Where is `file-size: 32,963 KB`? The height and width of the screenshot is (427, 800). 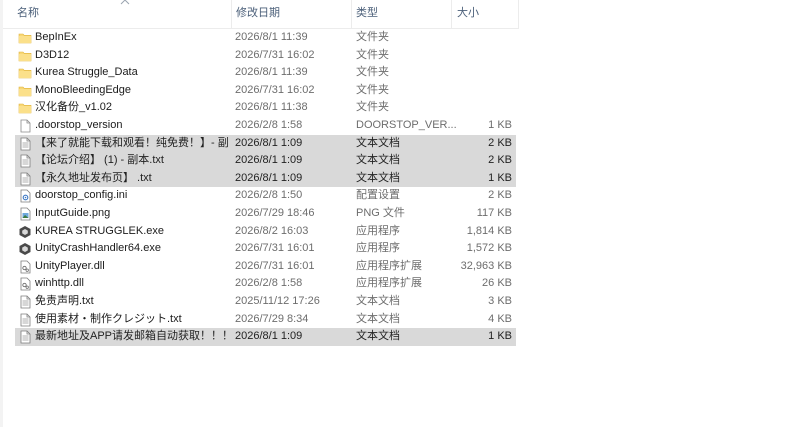
file-size: 32,963 KB is located at coordinates (486, 265).